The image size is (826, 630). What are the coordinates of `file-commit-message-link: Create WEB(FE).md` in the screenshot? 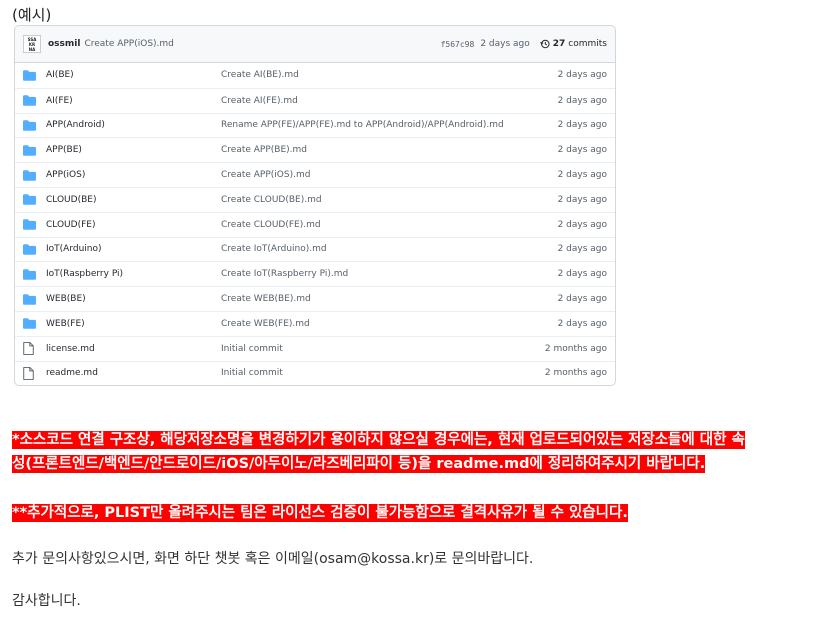 It's located at (389, 324).